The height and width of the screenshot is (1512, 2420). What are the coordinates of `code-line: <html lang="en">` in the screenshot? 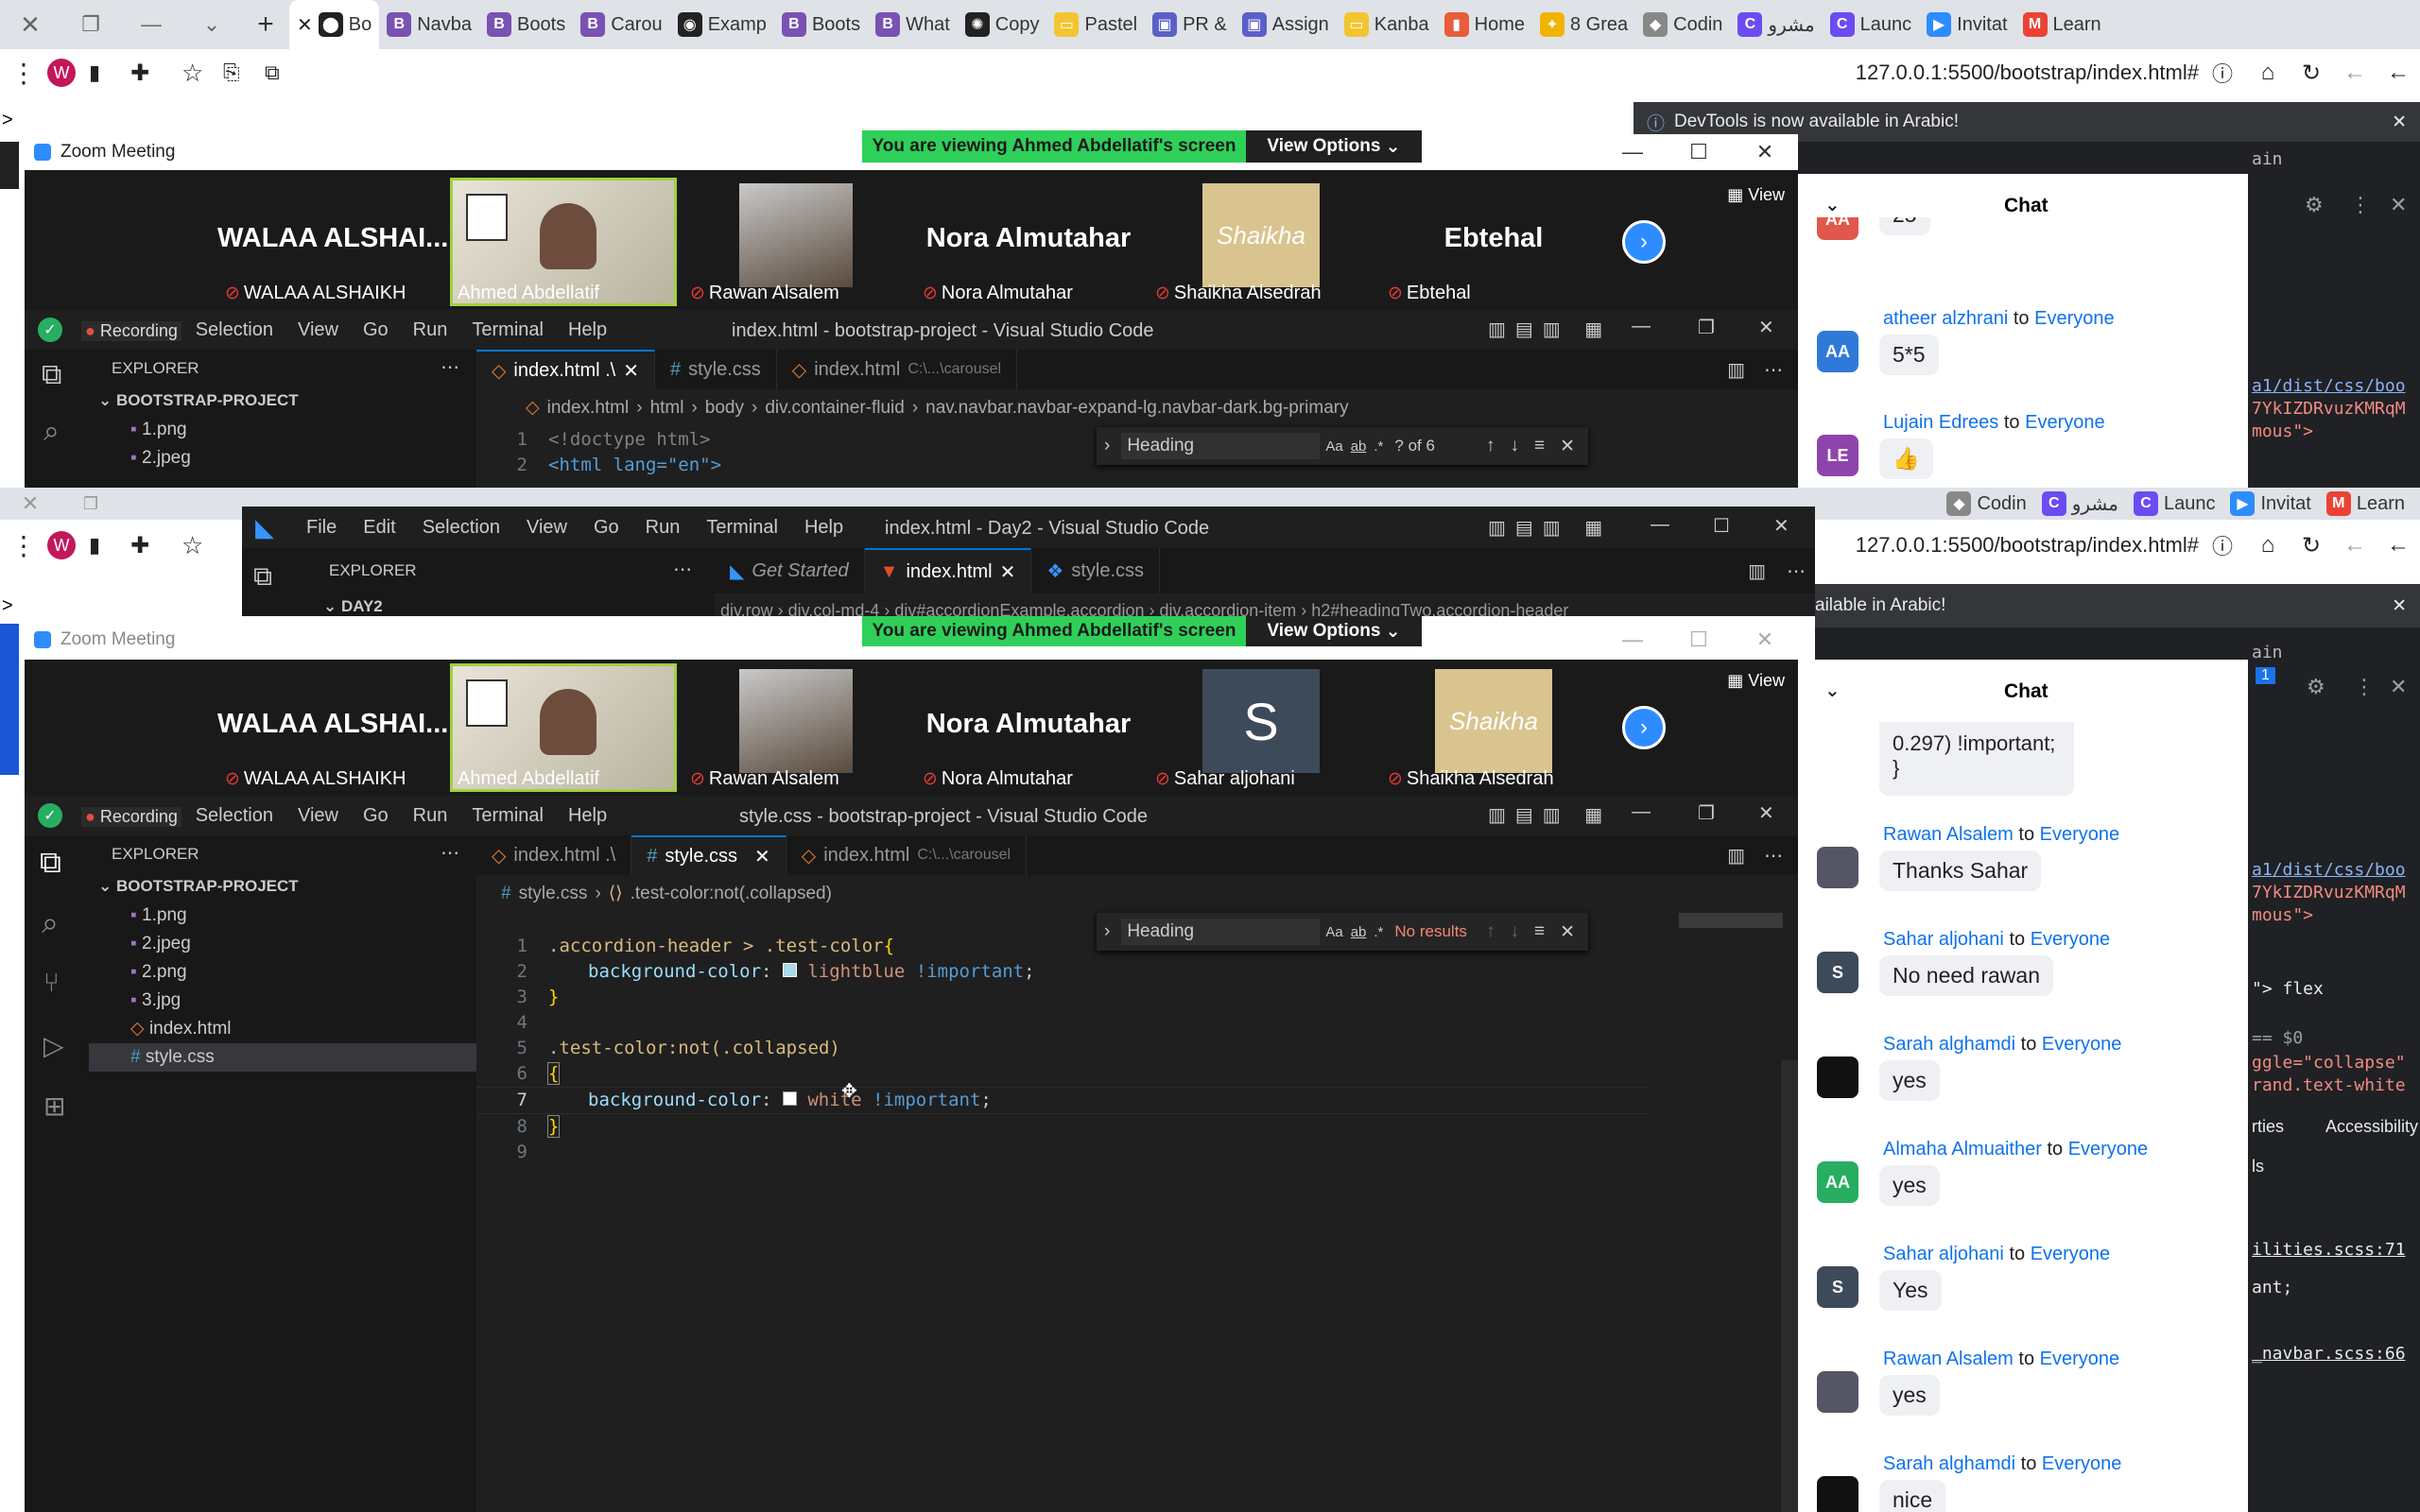 It's located at (634, 465).